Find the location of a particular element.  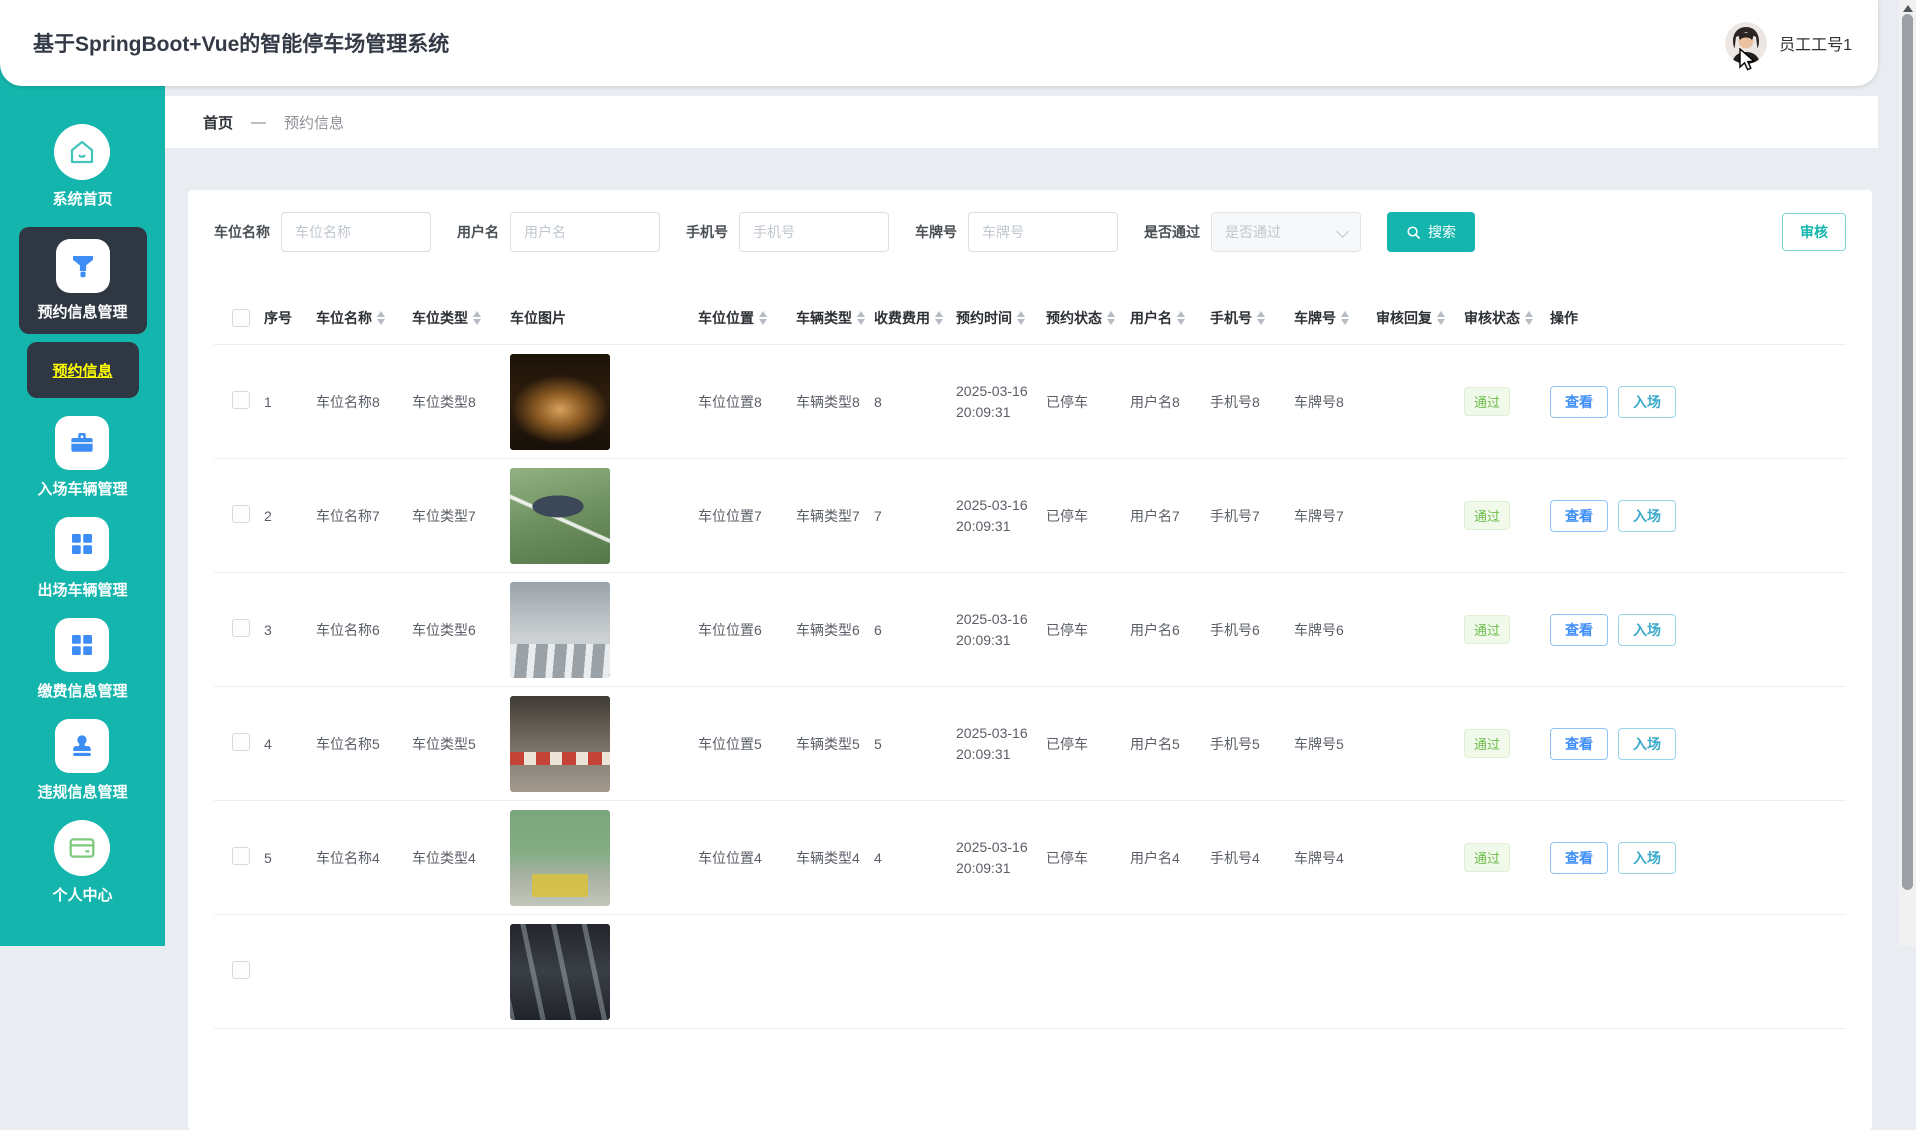

filter-select-pass: 是否通过 is located at coordinates (1286, 232).